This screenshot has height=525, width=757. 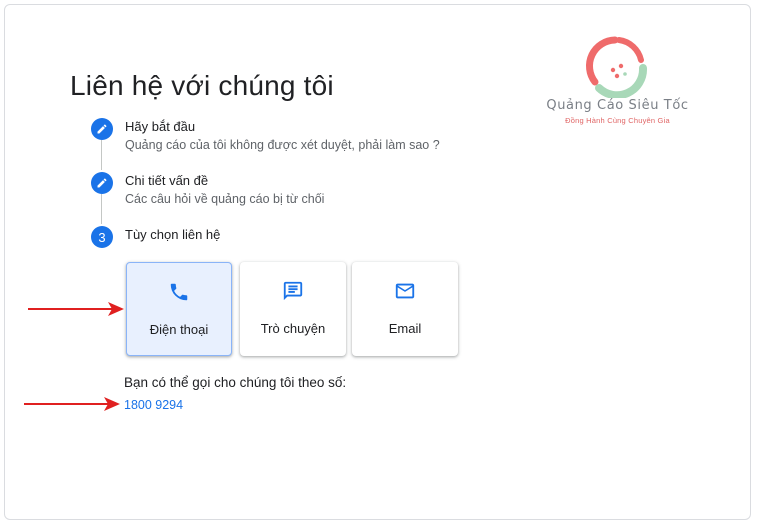 I want to click on contact-option-phone: Điện thoại, so click(x=179, y=309).